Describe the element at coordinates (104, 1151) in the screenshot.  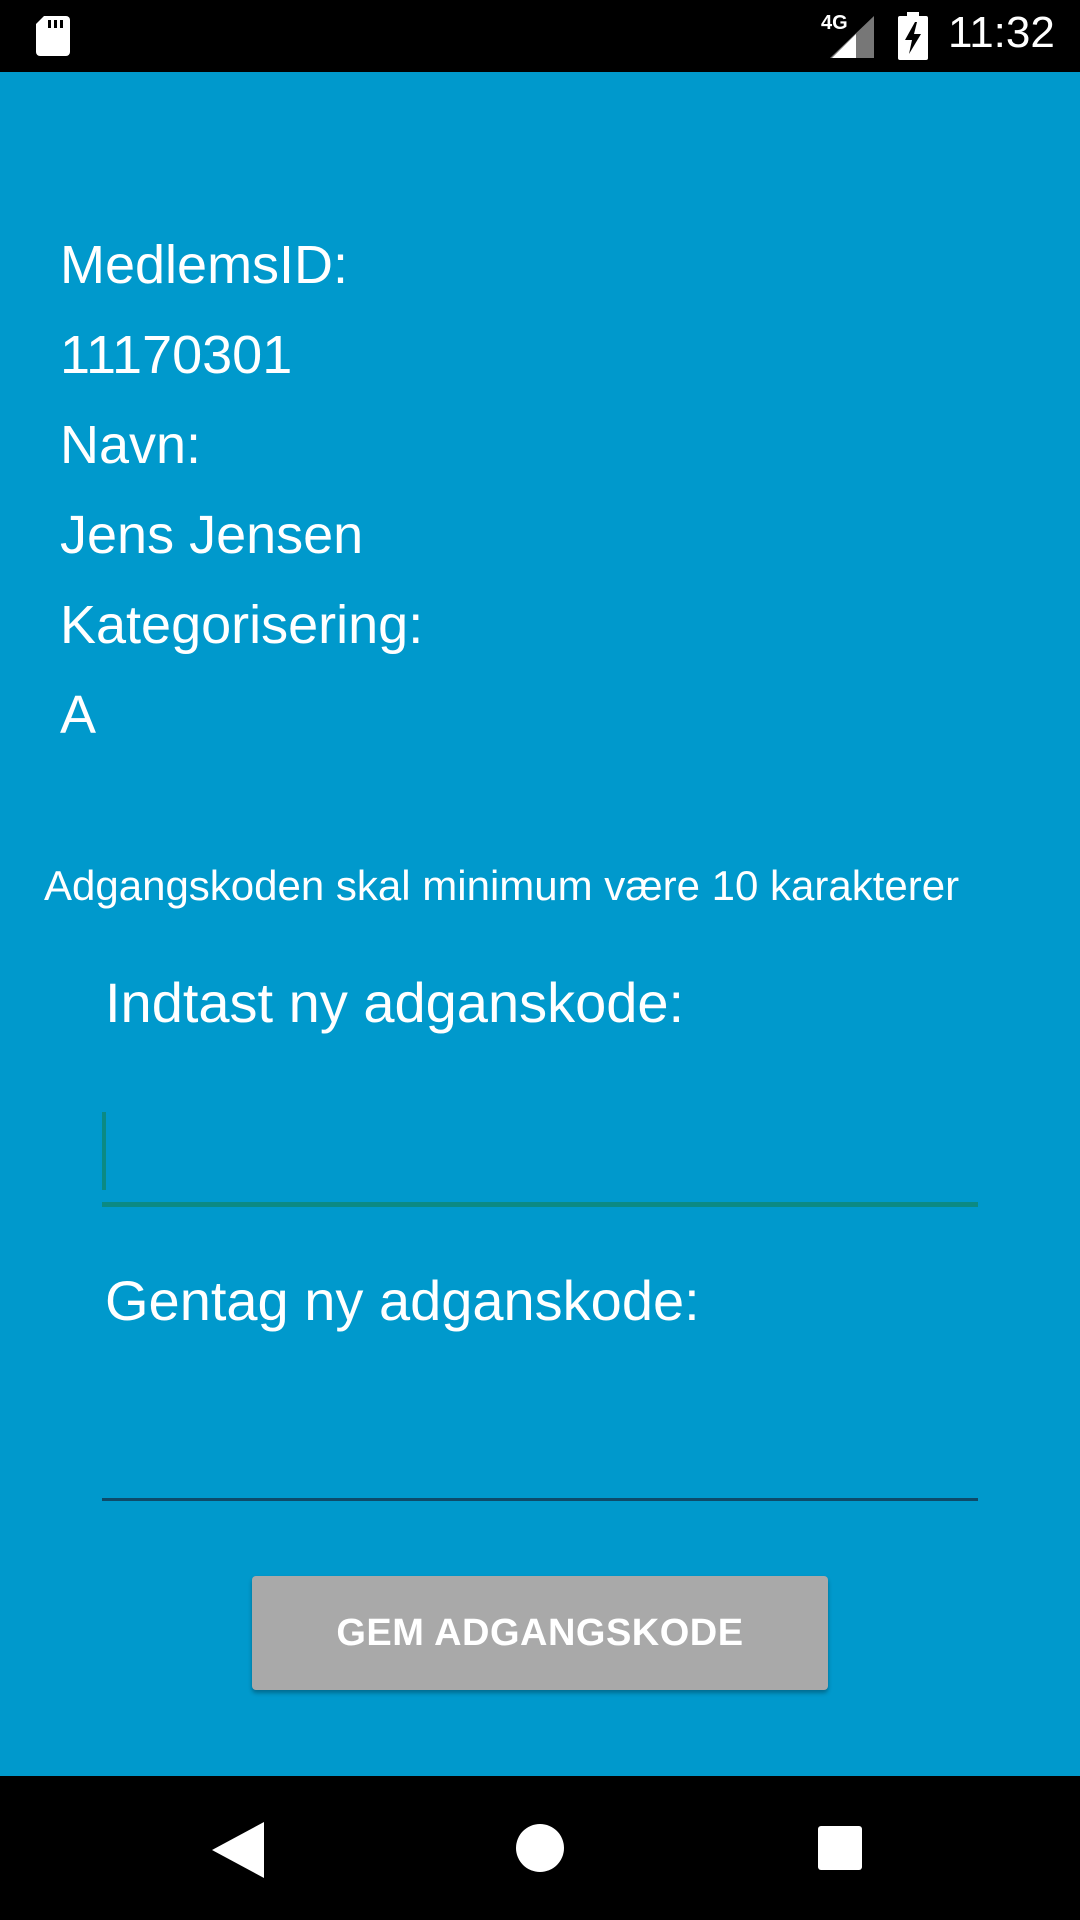
I see `text-cursor` at that location.